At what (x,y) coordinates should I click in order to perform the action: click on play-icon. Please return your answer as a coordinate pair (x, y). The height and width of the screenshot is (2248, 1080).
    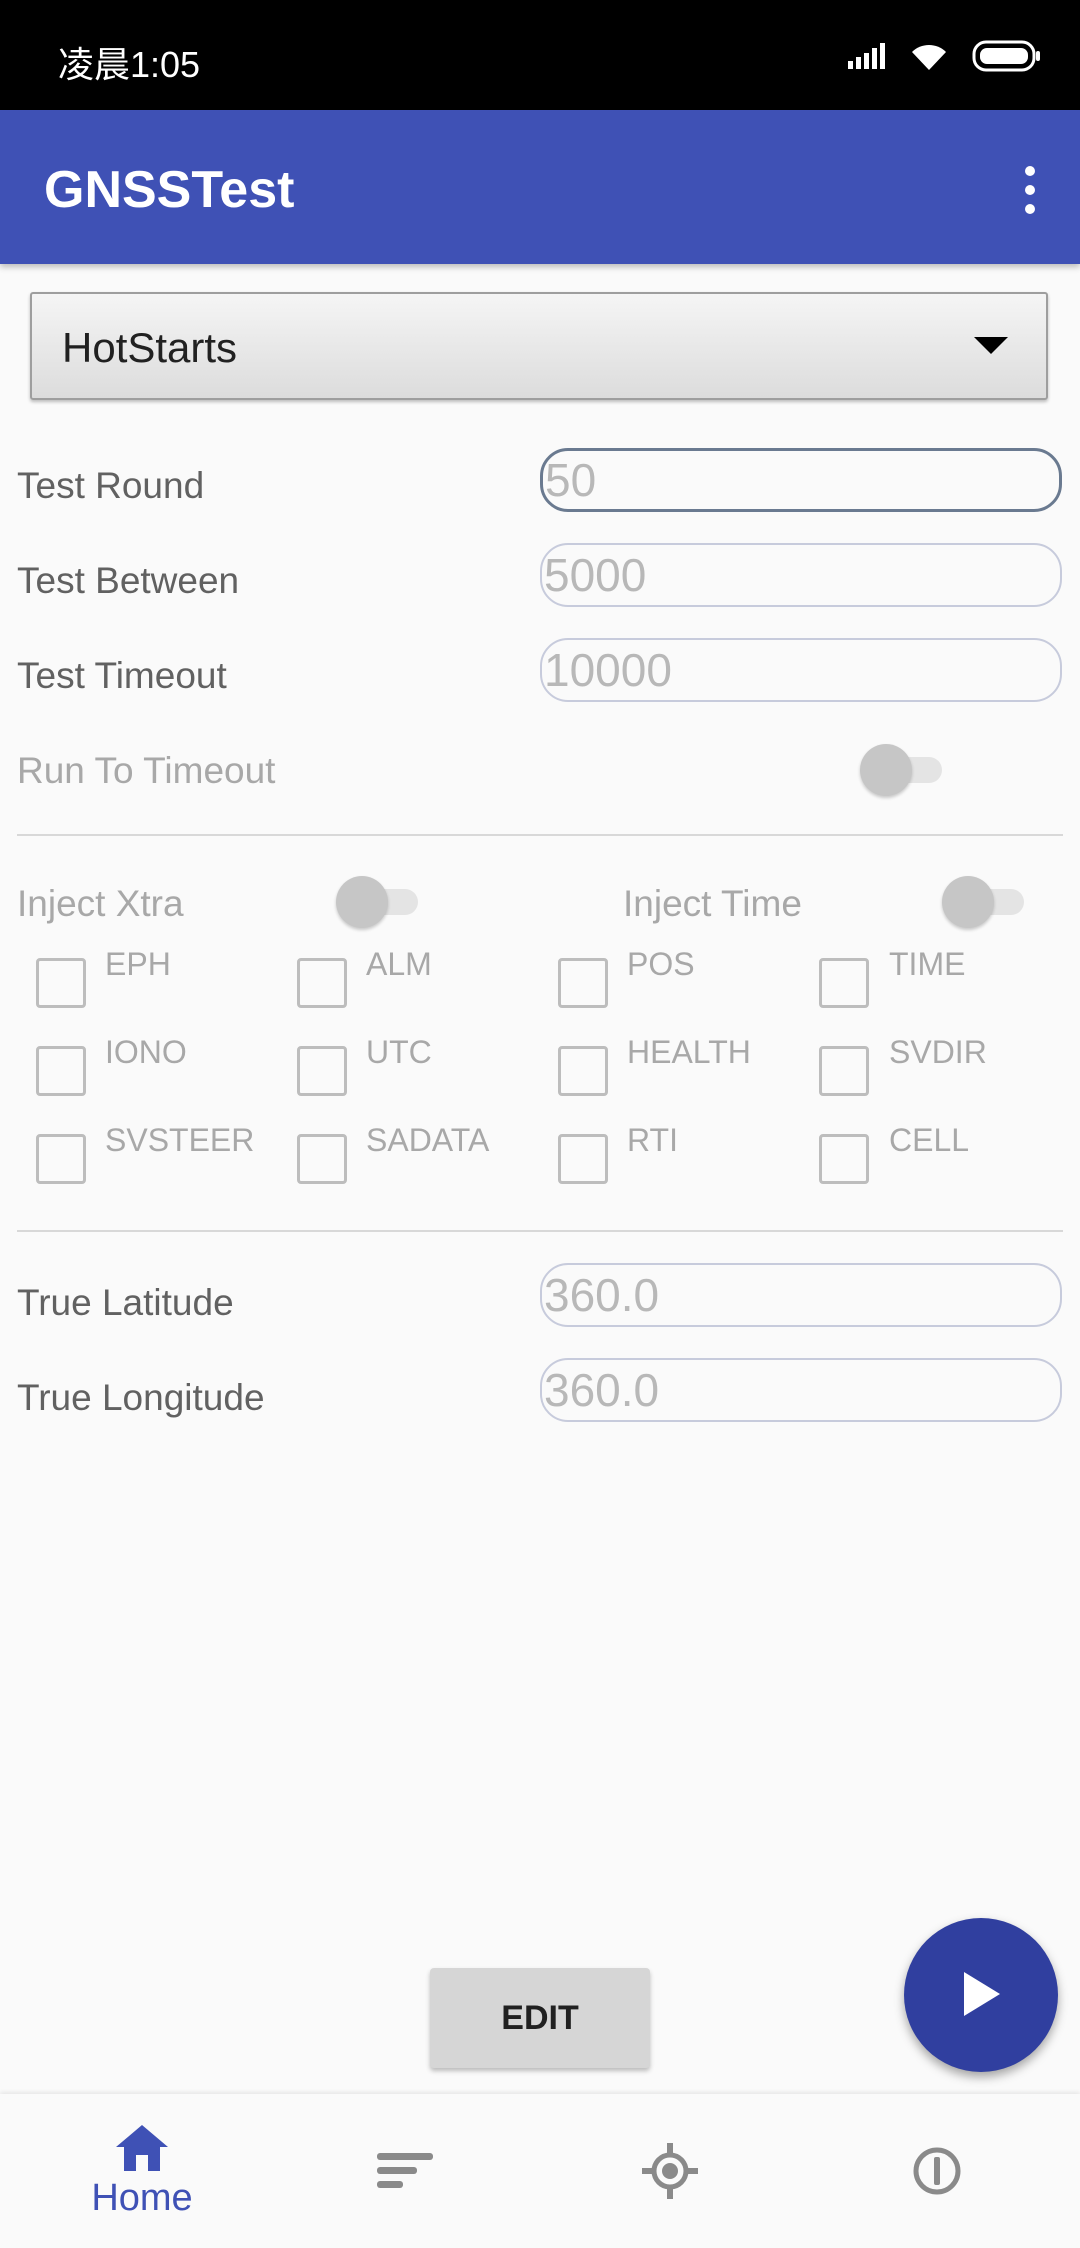
    Looking at the image, I should click on (982, 1994).